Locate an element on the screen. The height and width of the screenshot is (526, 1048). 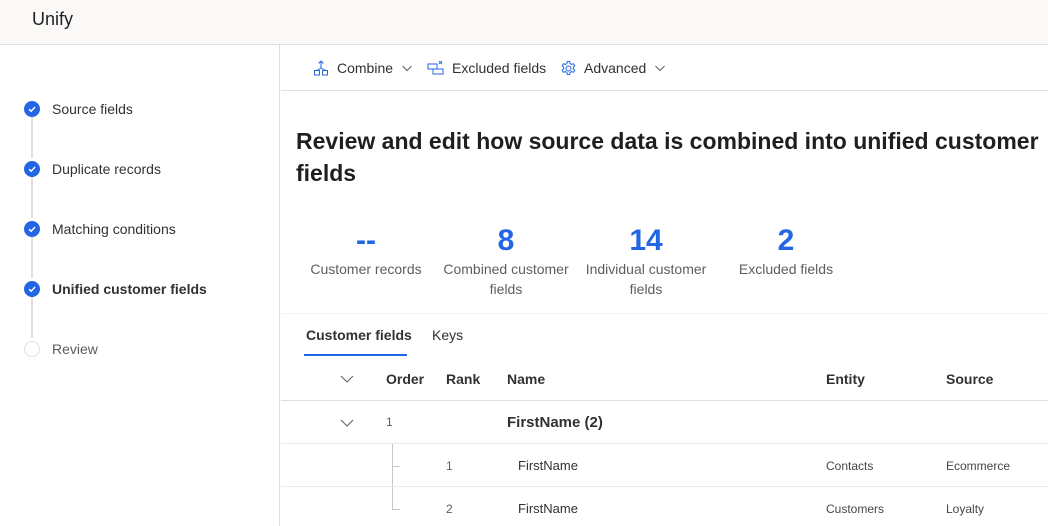
stat-combined-fields: 8 Combined customer fields is located at coordinates (506, 261).